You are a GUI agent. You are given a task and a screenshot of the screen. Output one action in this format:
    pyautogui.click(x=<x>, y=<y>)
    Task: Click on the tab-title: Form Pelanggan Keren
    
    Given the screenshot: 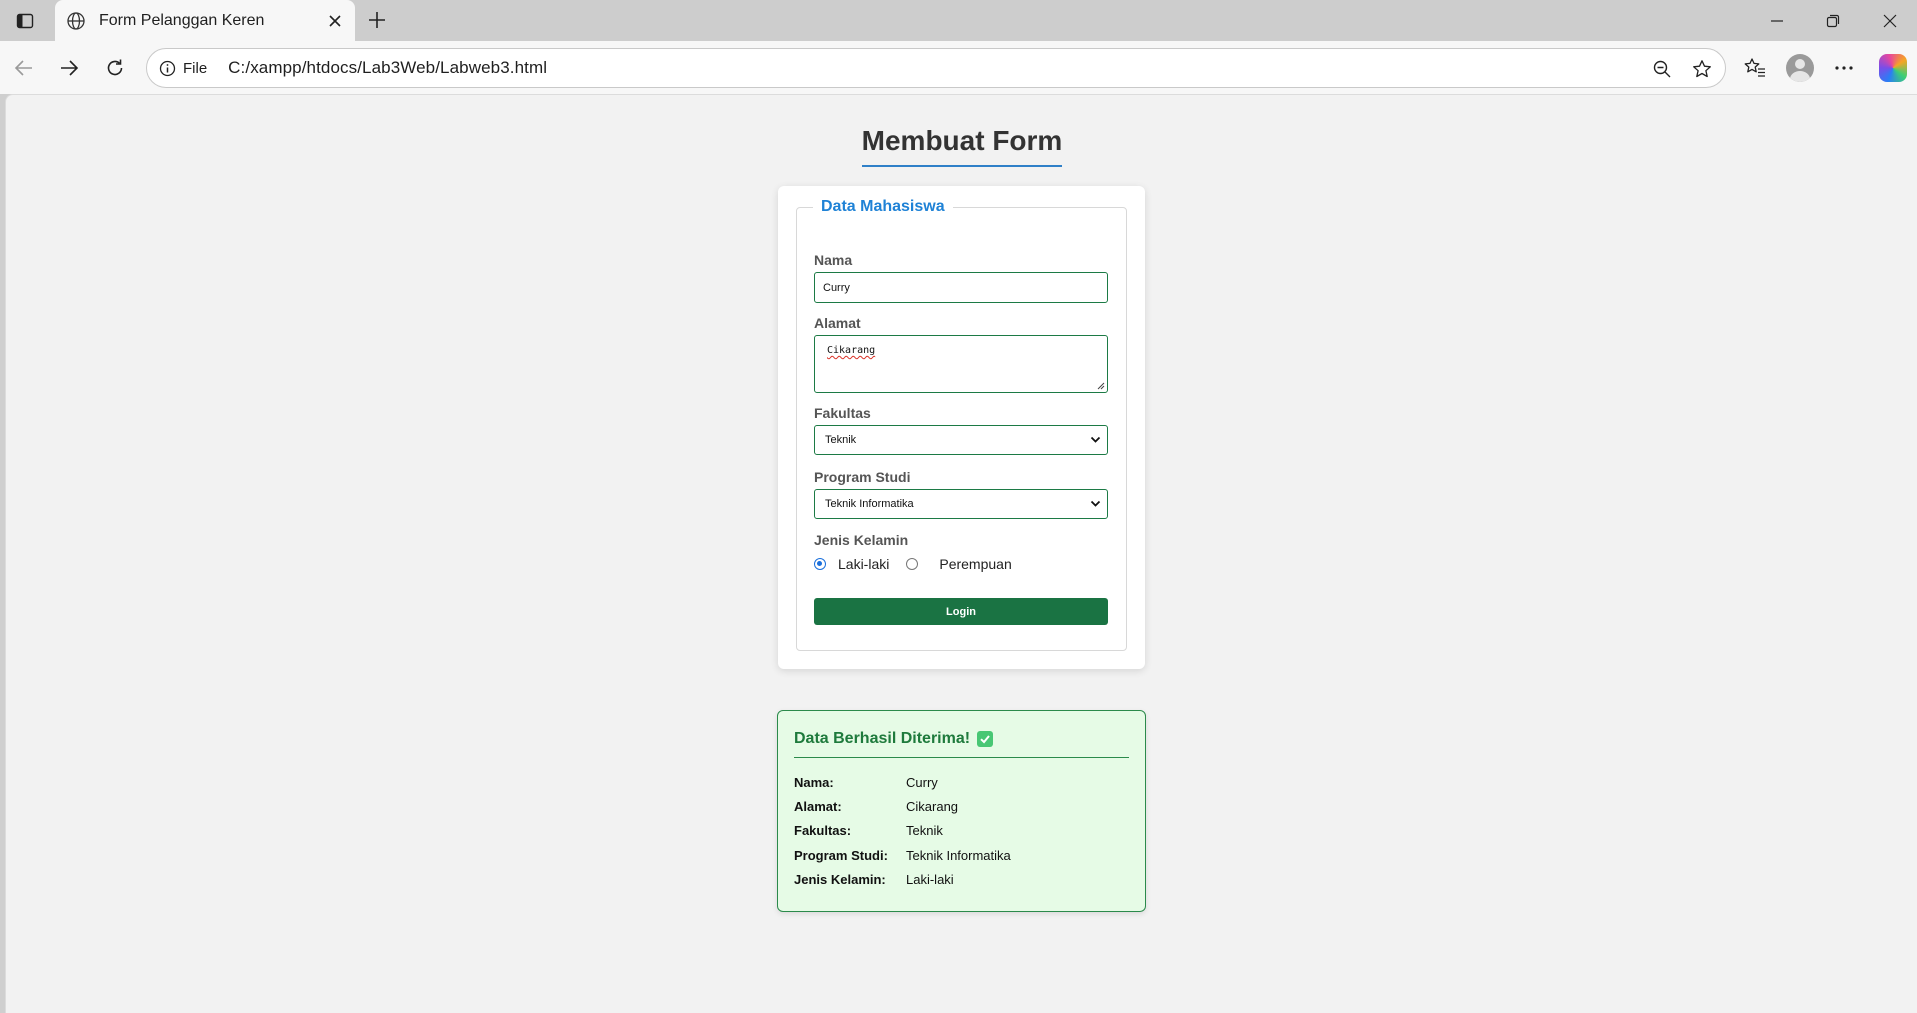 What is the action you would take?
    pyautogui.click(x=182, y=20)
    